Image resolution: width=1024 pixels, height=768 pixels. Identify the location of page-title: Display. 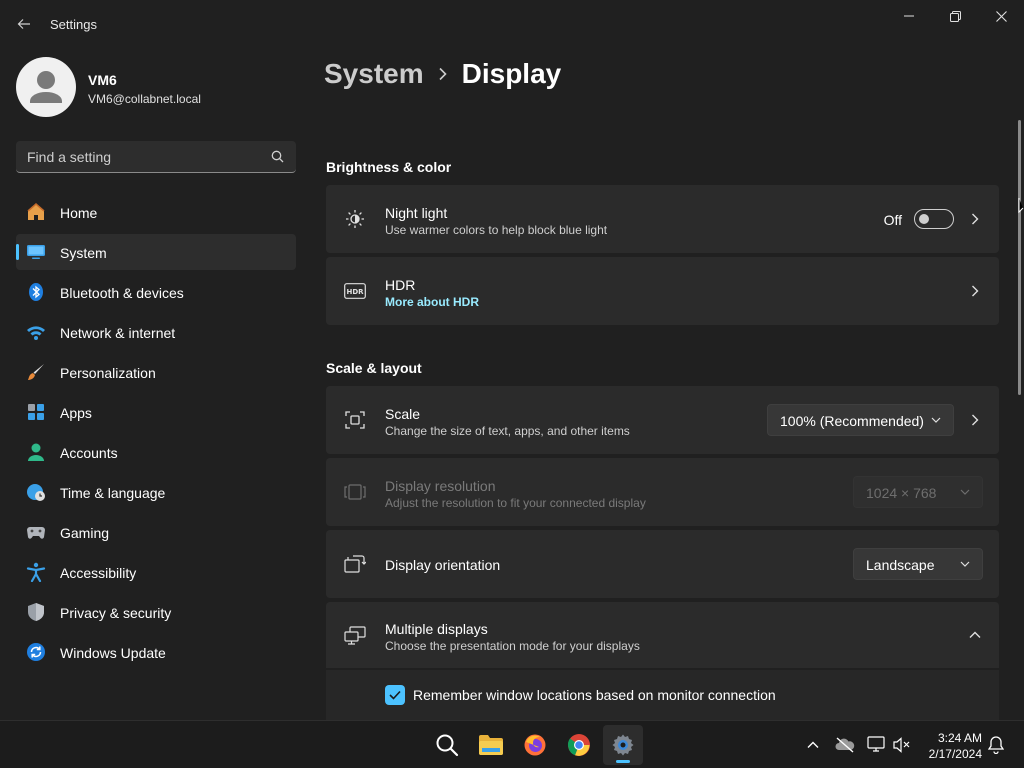
(511, 73).